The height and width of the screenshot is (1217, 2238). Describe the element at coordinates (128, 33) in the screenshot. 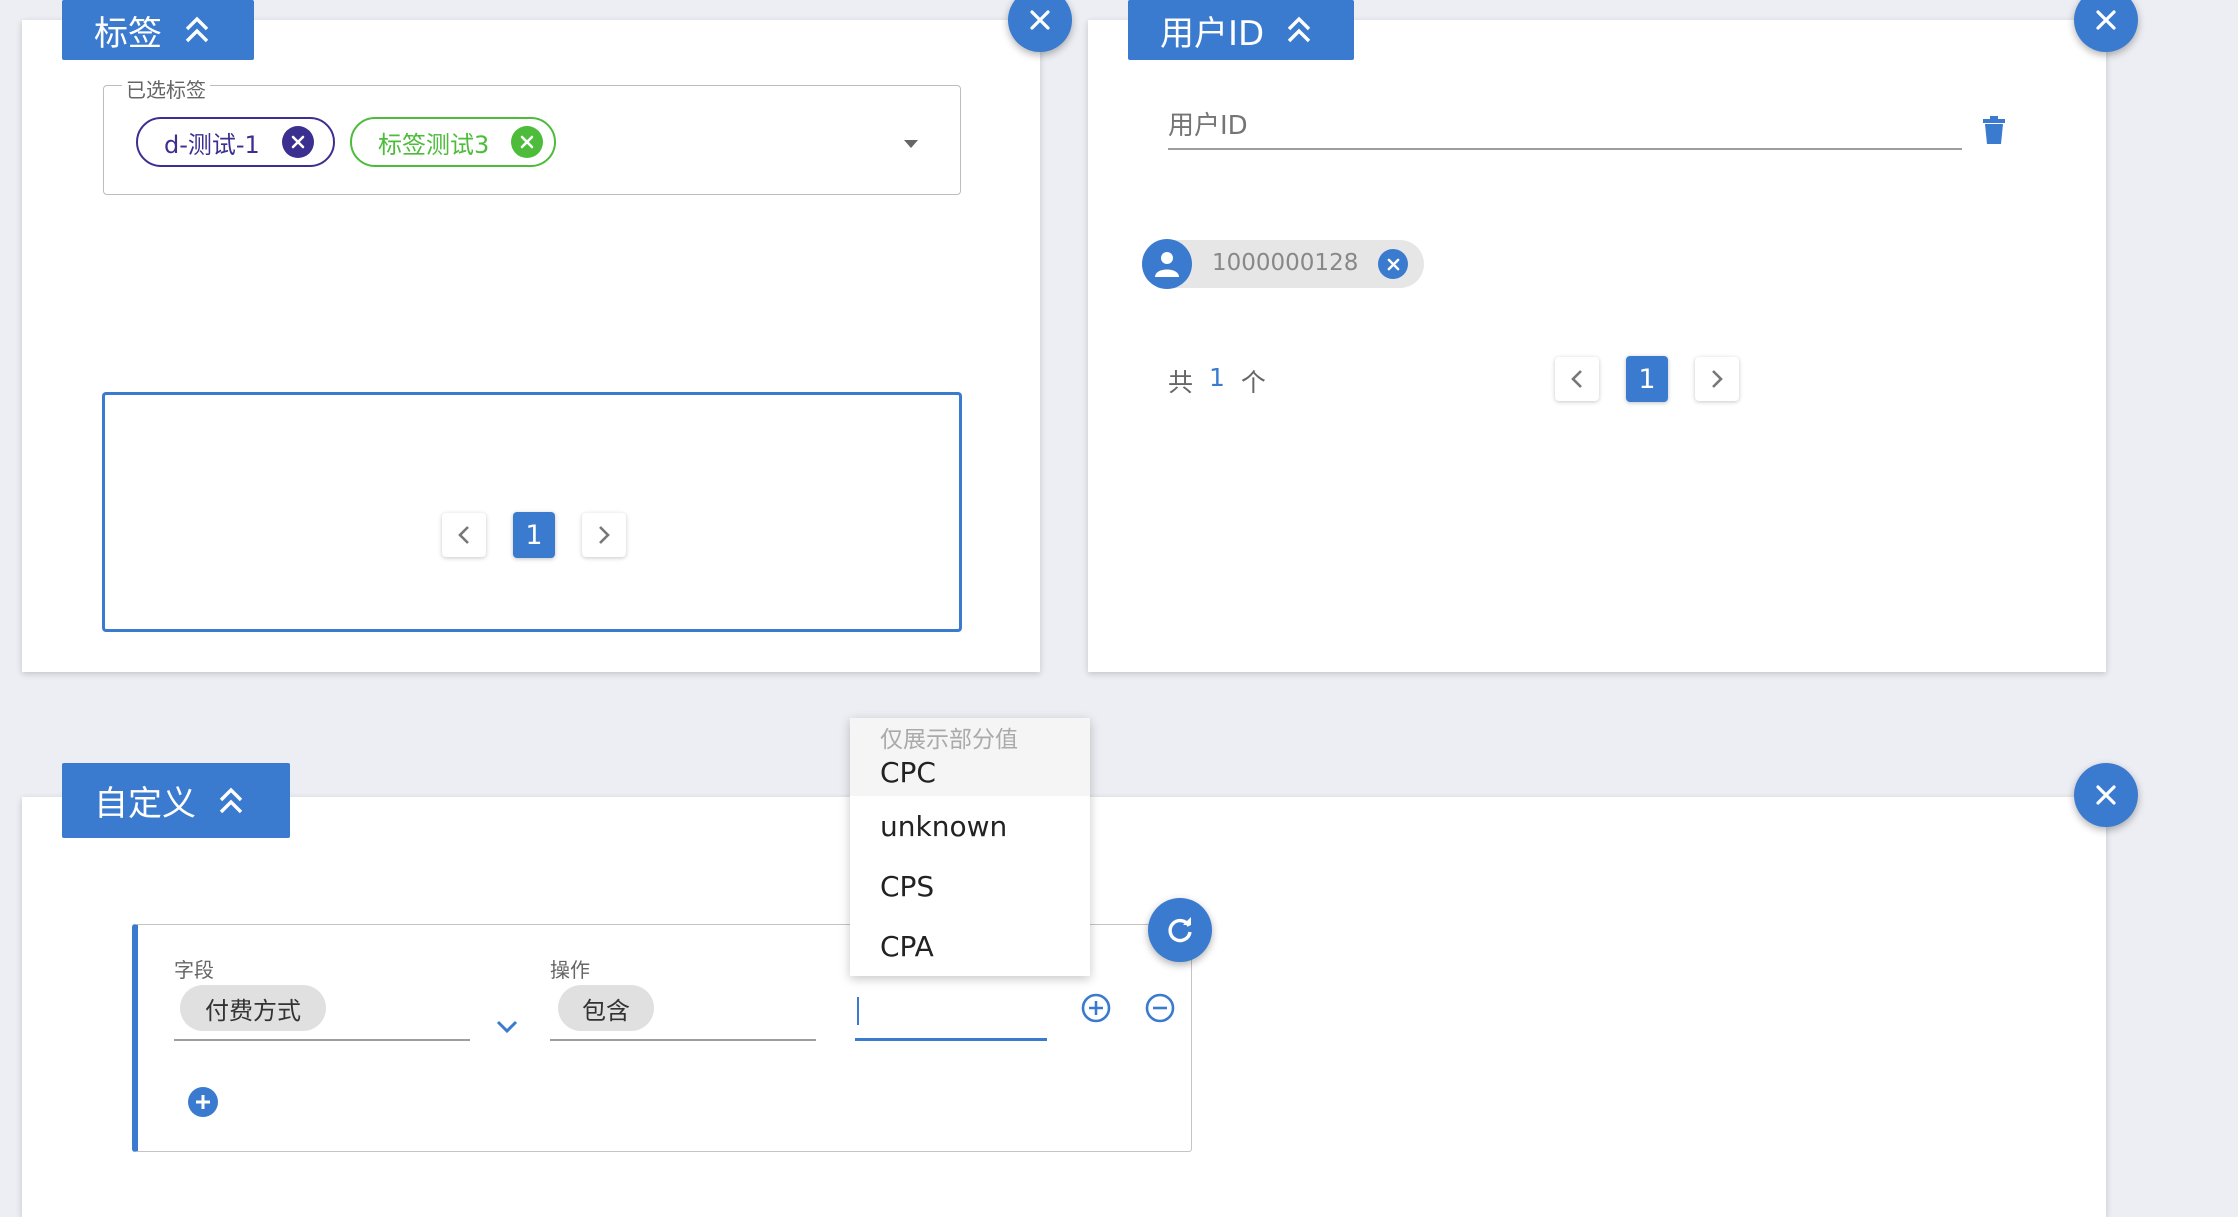

I see `tags-panel-title: 标签` at that location.